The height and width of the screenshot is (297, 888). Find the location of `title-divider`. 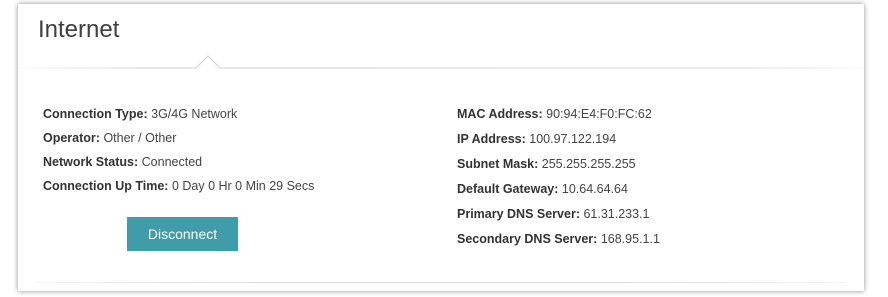

title-divider is located at coordinates (441, 59).